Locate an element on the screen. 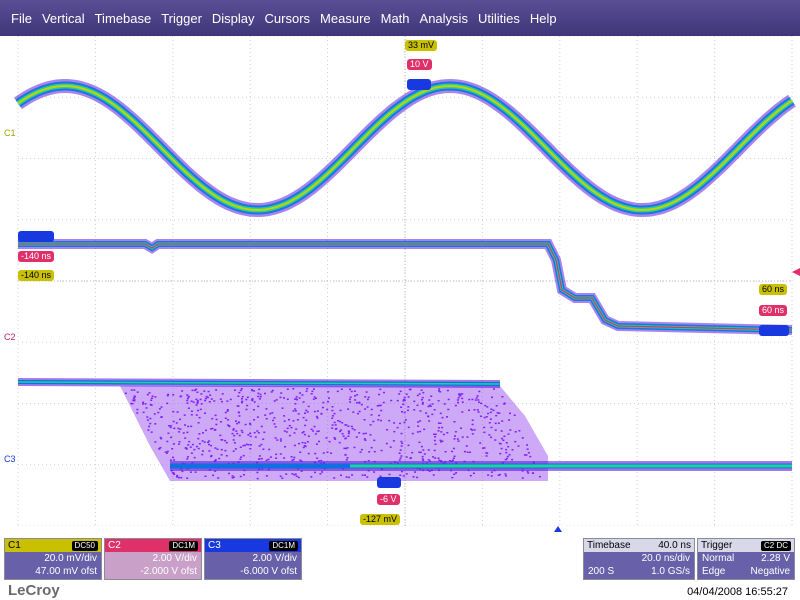  trigger-level: 2.28 V is located at coordinates (775, 558).